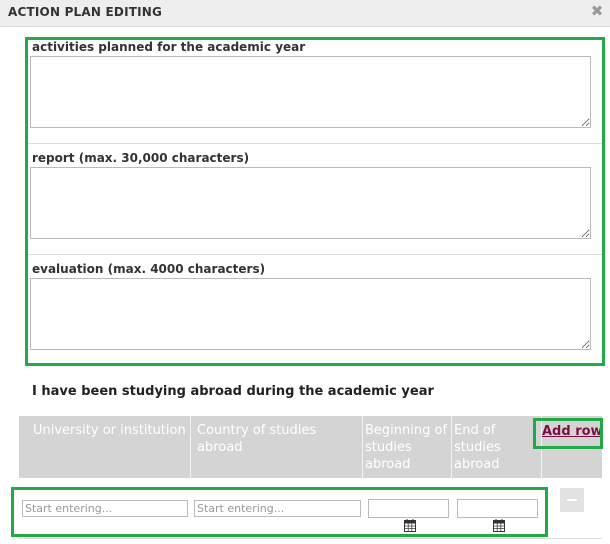  Describe the element at coordinates (310, 203) in the screenshot. I see `report-textarea` at that location.